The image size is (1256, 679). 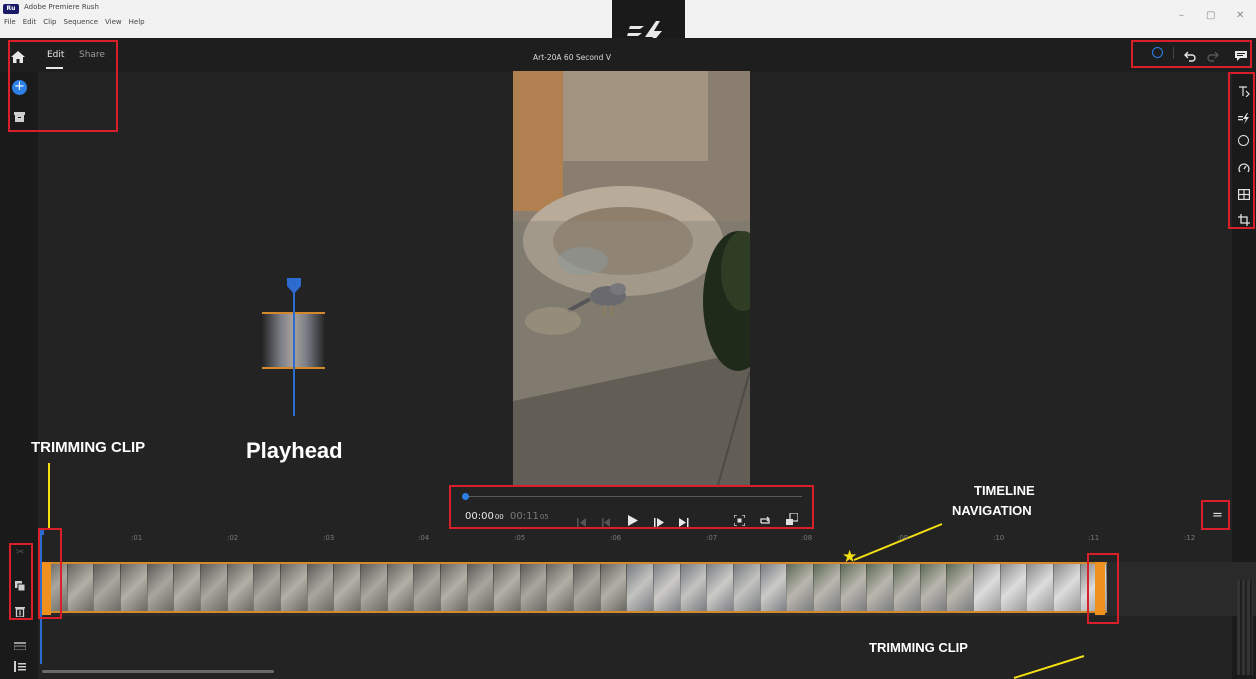 What do you see at coordinates (294, 340) in the screenshot?
I see `playhead-line-over-clip` at bounding box center [294, 340].